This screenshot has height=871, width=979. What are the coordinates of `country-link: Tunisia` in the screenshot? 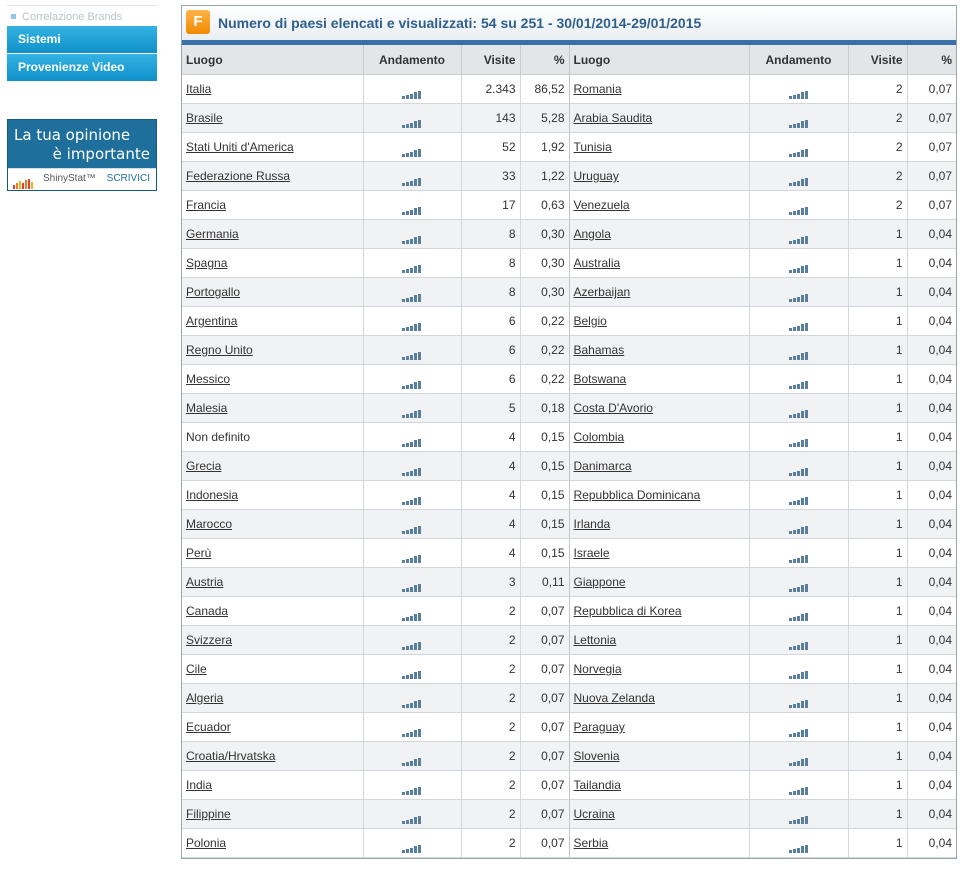 It's located at (593, 147).